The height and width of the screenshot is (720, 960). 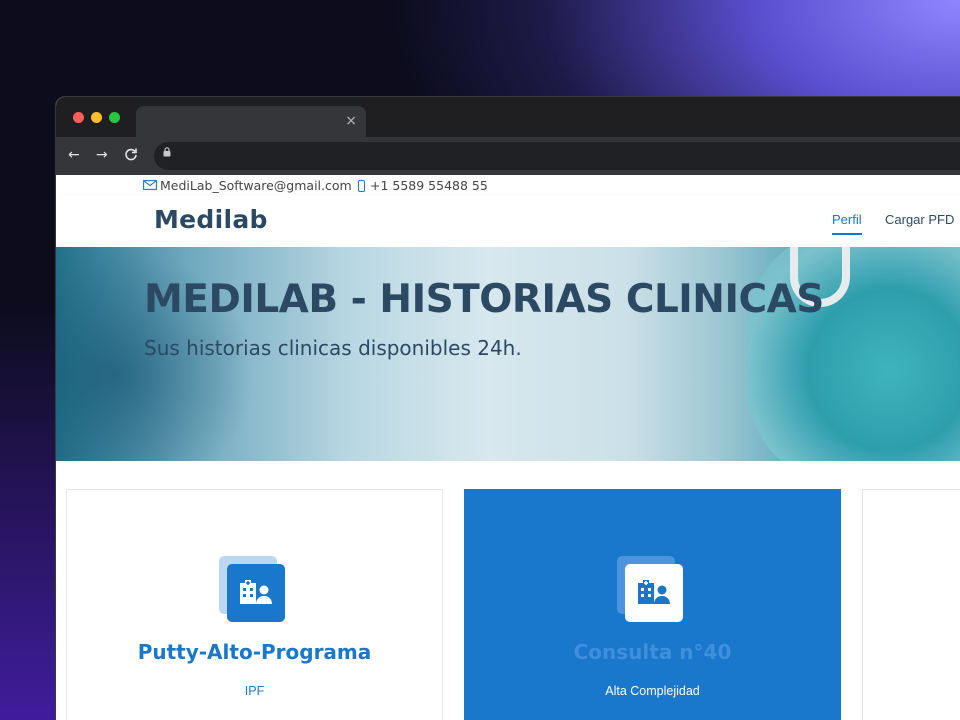 I want to click on contact-email: MediLab_Software@gmail.com, so click(x=247, y=185).